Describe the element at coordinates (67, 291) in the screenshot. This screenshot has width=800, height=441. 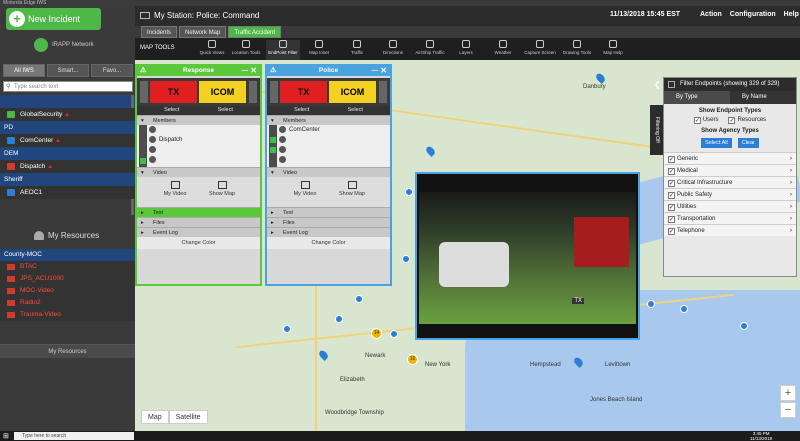
I see `resource-item: MOC-Video` at that location.